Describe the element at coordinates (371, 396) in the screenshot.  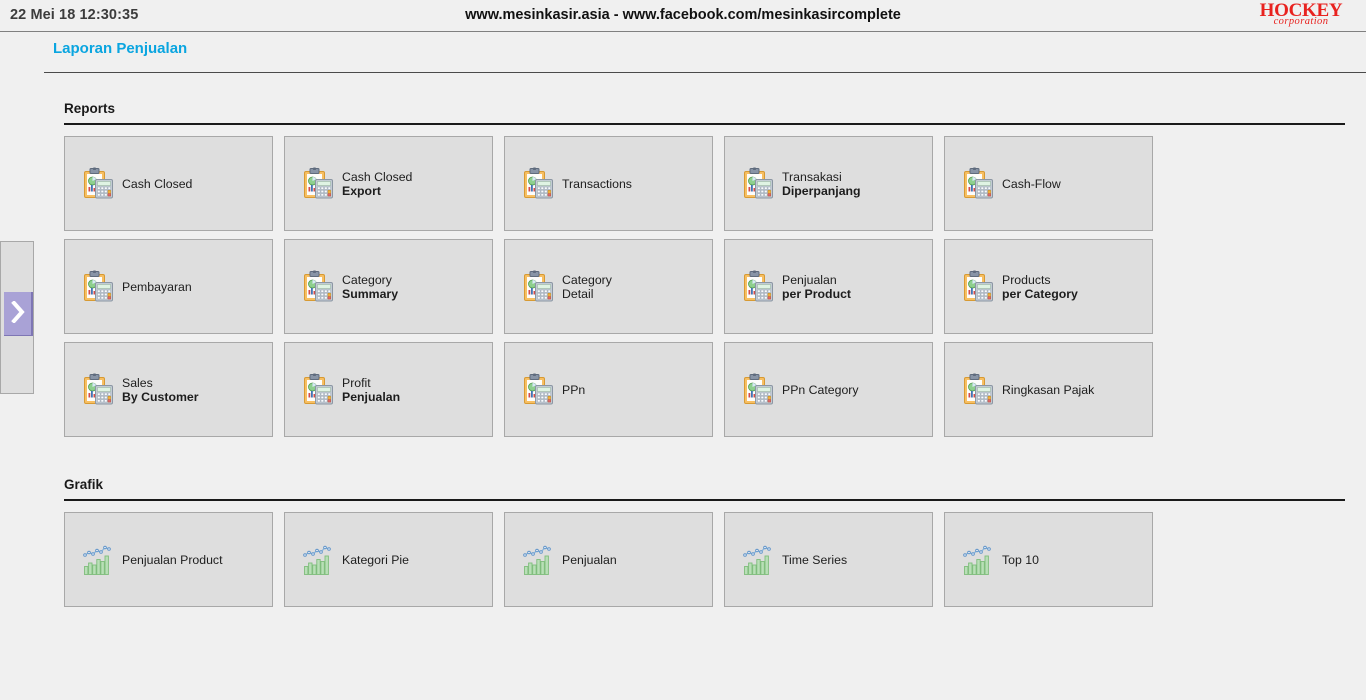
I see `card-label-line2: Penjualan` at that location.